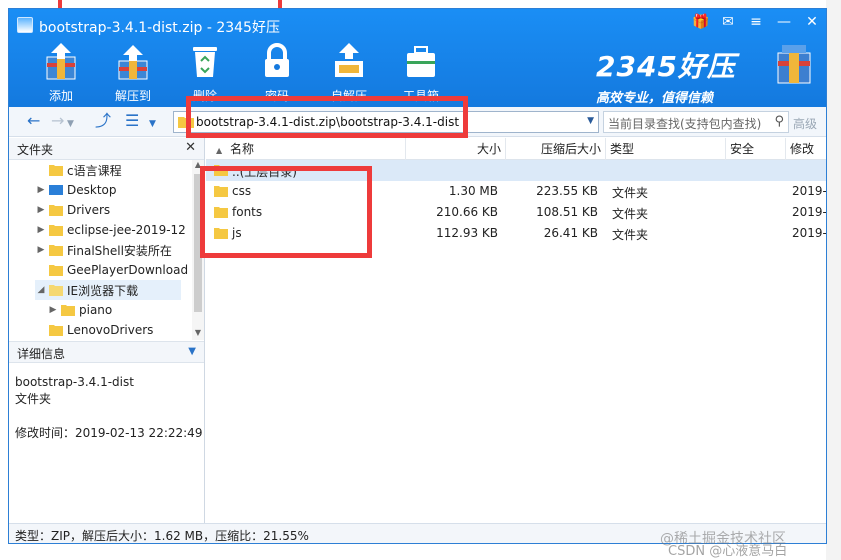 Image resolution: width=841 pixels, height=560 pixels. Describe the element at coordinates (219, 150) in the screenshot. I see `sort-up-icon: ▲` at that location.